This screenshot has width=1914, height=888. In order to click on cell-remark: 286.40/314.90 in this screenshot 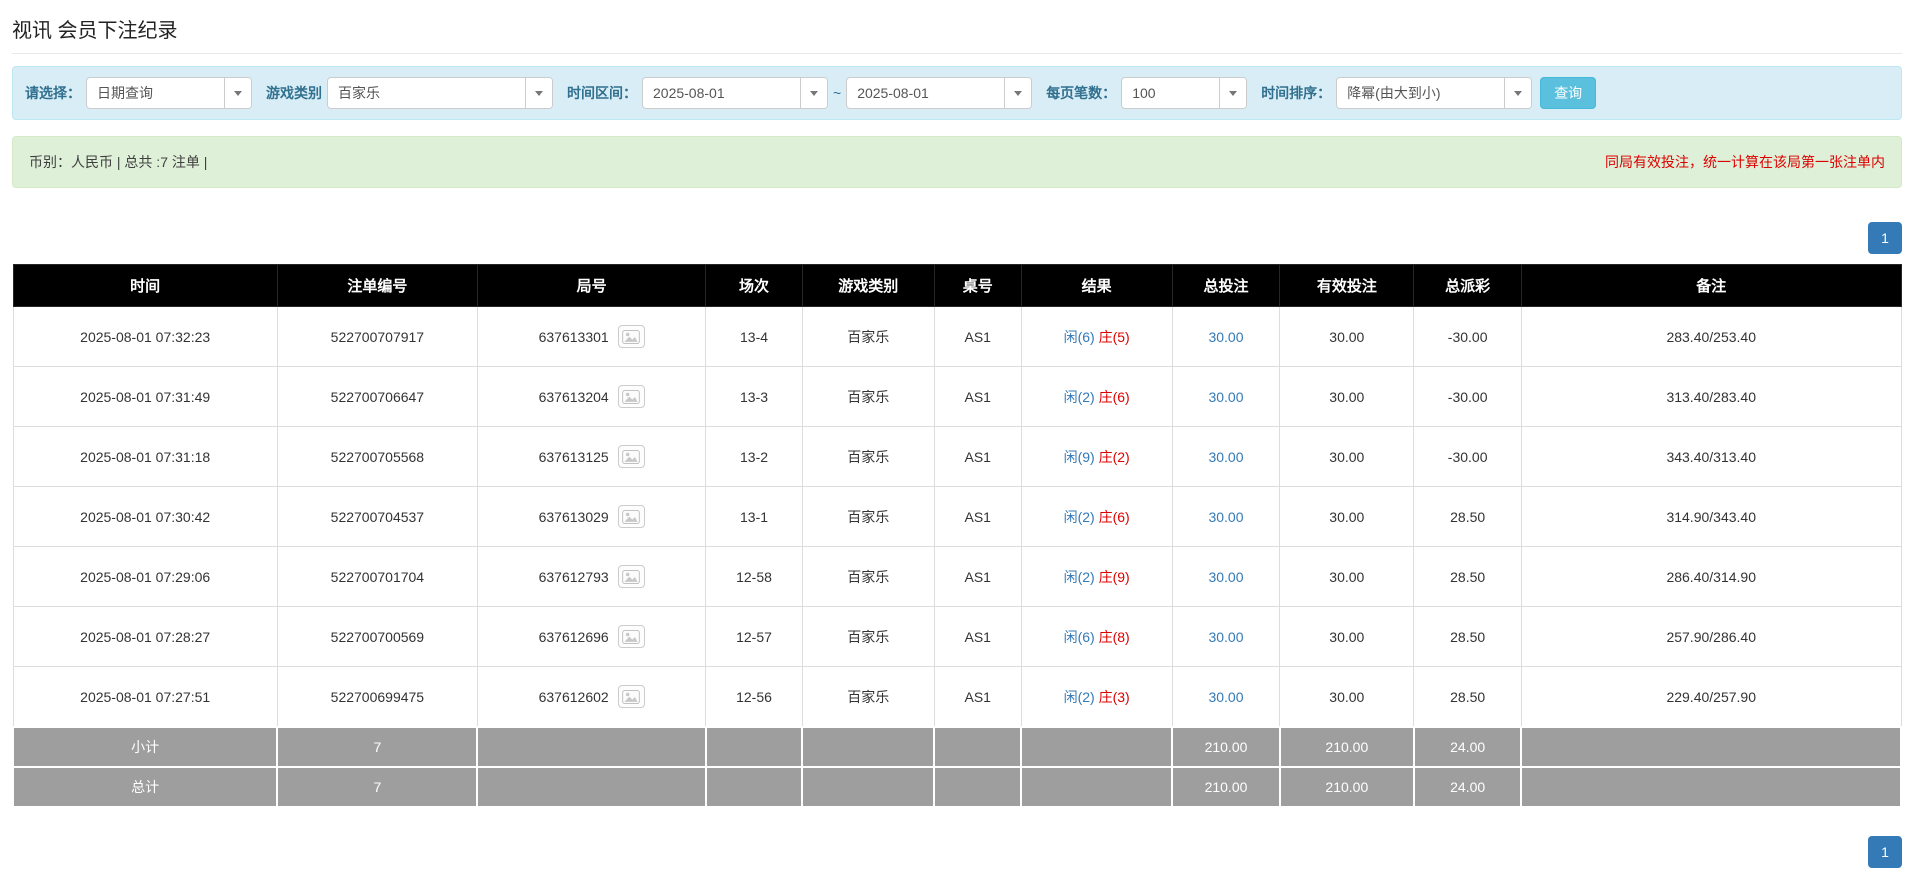, I will do `click(1711, 576)`.